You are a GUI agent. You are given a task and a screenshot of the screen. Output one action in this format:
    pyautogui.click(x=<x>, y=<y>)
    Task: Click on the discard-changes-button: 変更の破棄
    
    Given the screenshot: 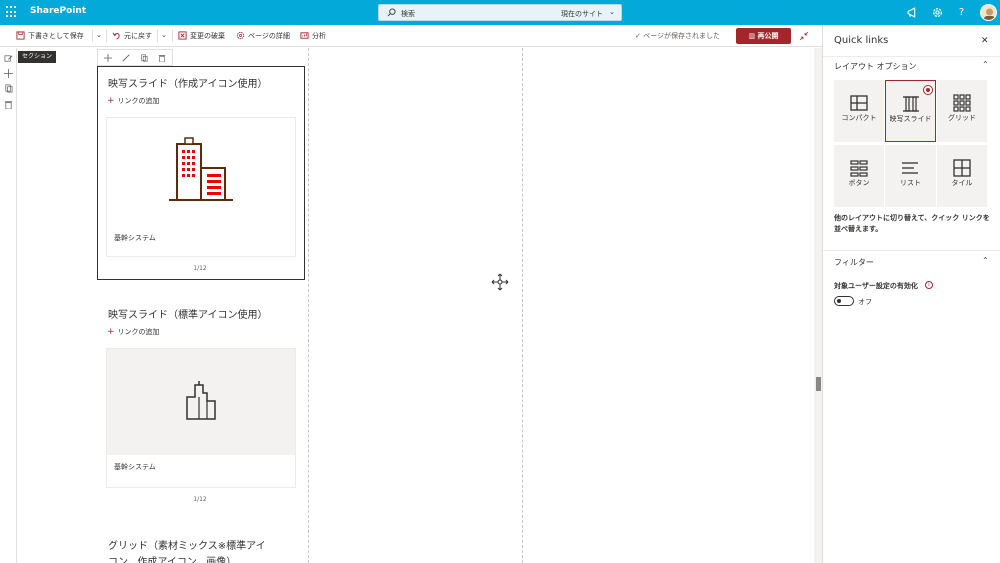 What is the action you would take?
    pyautogui.click(x=201, y=36)
    